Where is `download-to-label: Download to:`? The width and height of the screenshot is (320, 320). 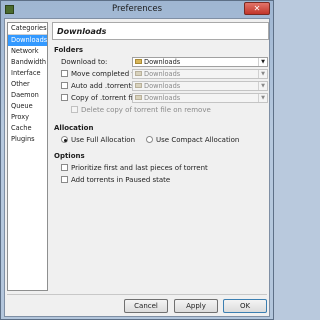
download-to-label: Download to: is located at coordinates (84, 61).